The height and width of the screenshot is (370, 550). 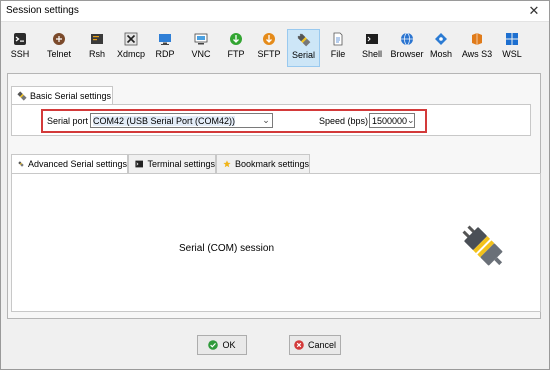 What do you see at coordinates (512, 48) in the screenshot?
I see `toolbar-item-wsl: WSL` at bounding box center [512, 48].